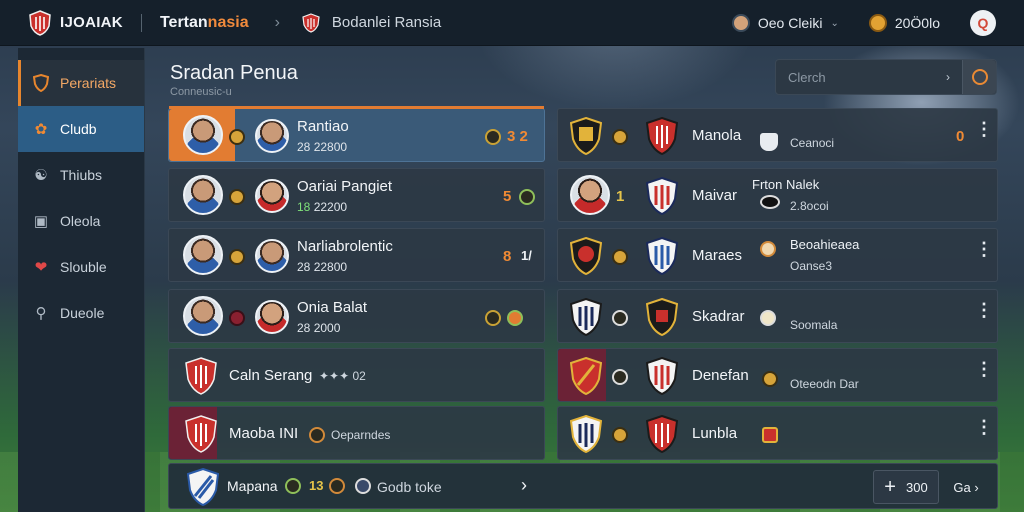 This screenshot has height=512, width=1024. I want to click on sidebar-item-oleola: ▣ Oleola, so click(81, 221).